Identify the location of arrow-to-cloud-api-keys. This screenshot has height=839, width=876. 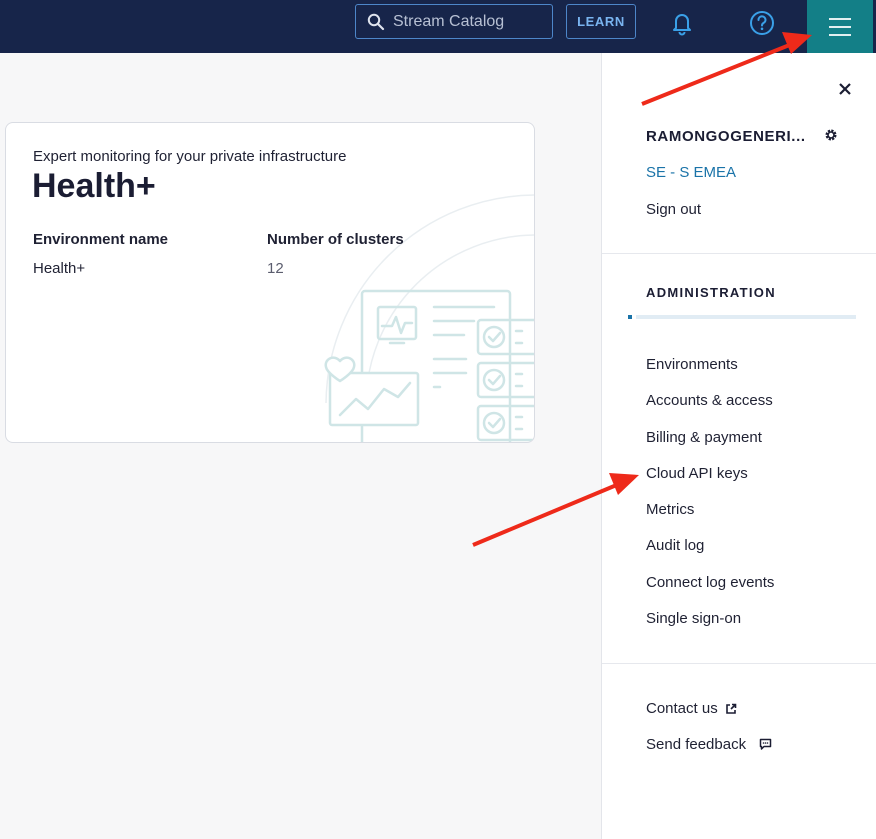
(546, 514).